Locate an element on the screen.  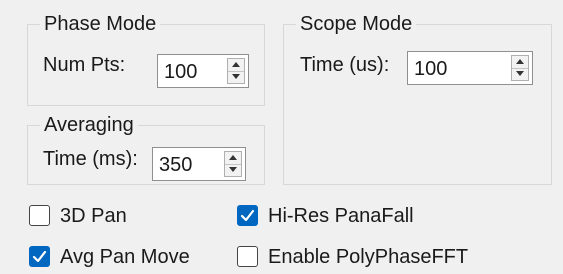
checkbox-enable-polyphasefft-row: Enable PolyPhaseFFT is located at coordinates (387, 257).